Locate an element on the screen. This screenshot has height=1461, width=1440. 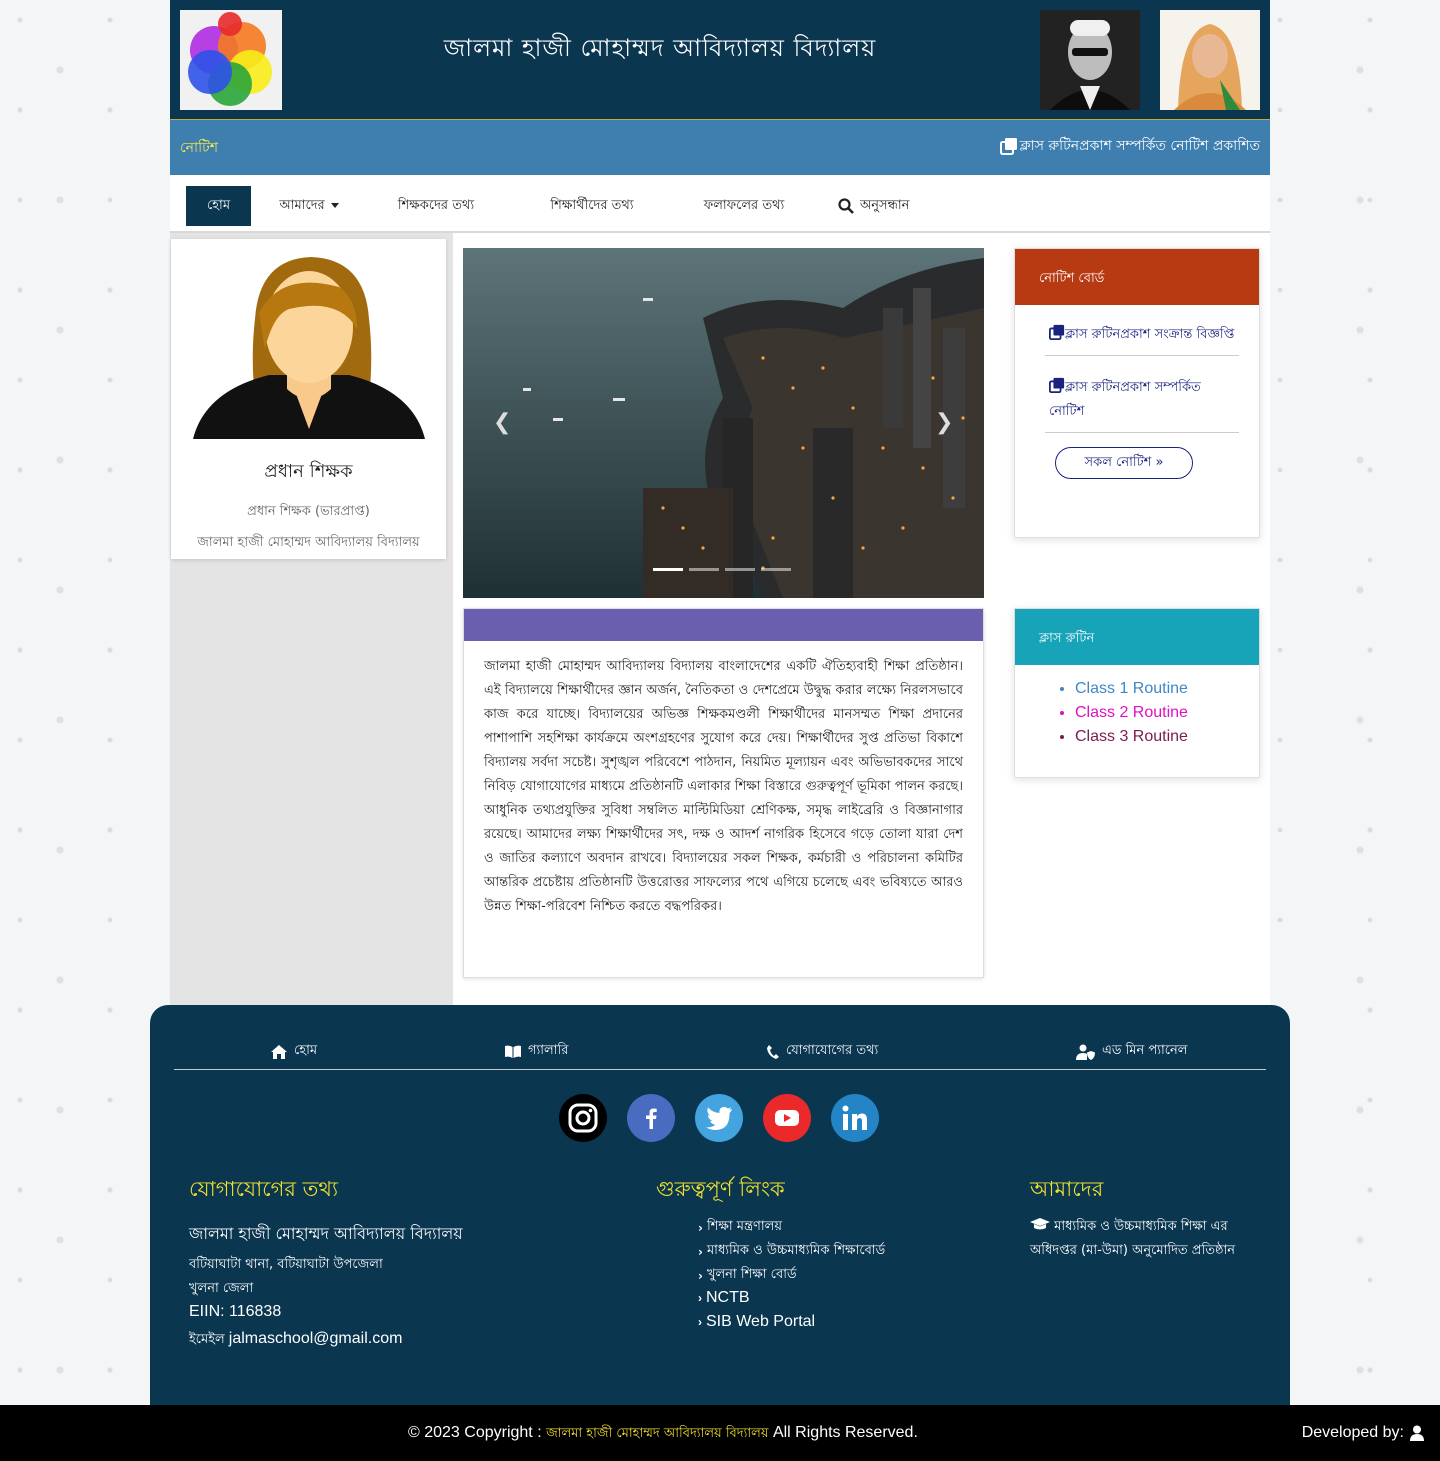
phone-volume-icon is located at coordinates (773, 1051).